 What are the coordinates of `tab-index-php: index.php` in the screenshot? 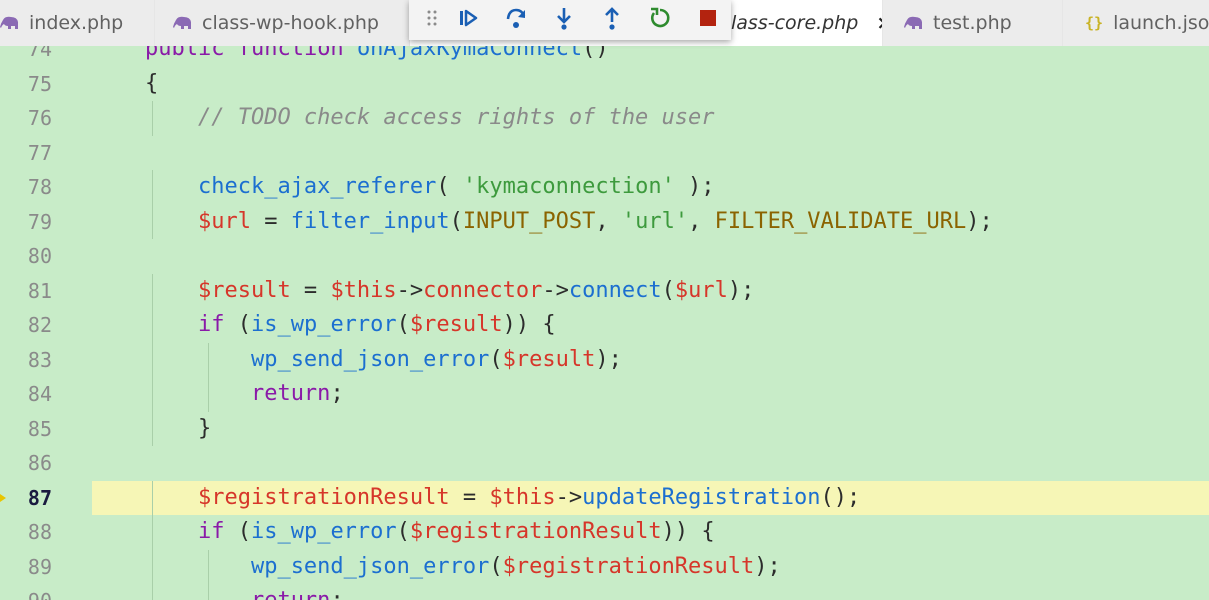 It's located at (77, 23).